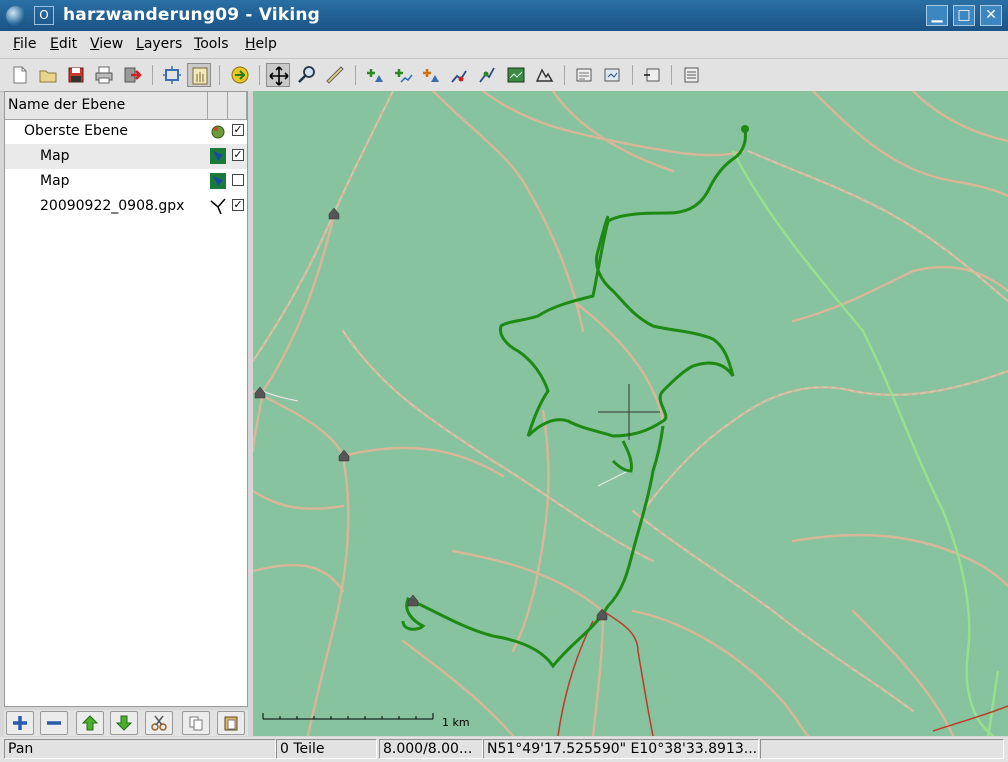 This screenshot has width=1008, height=762. What do you see at coordinates (172, 75) in the screenshot?
I see `zoom-to-fit-icon` at bounding box center [172, 75].